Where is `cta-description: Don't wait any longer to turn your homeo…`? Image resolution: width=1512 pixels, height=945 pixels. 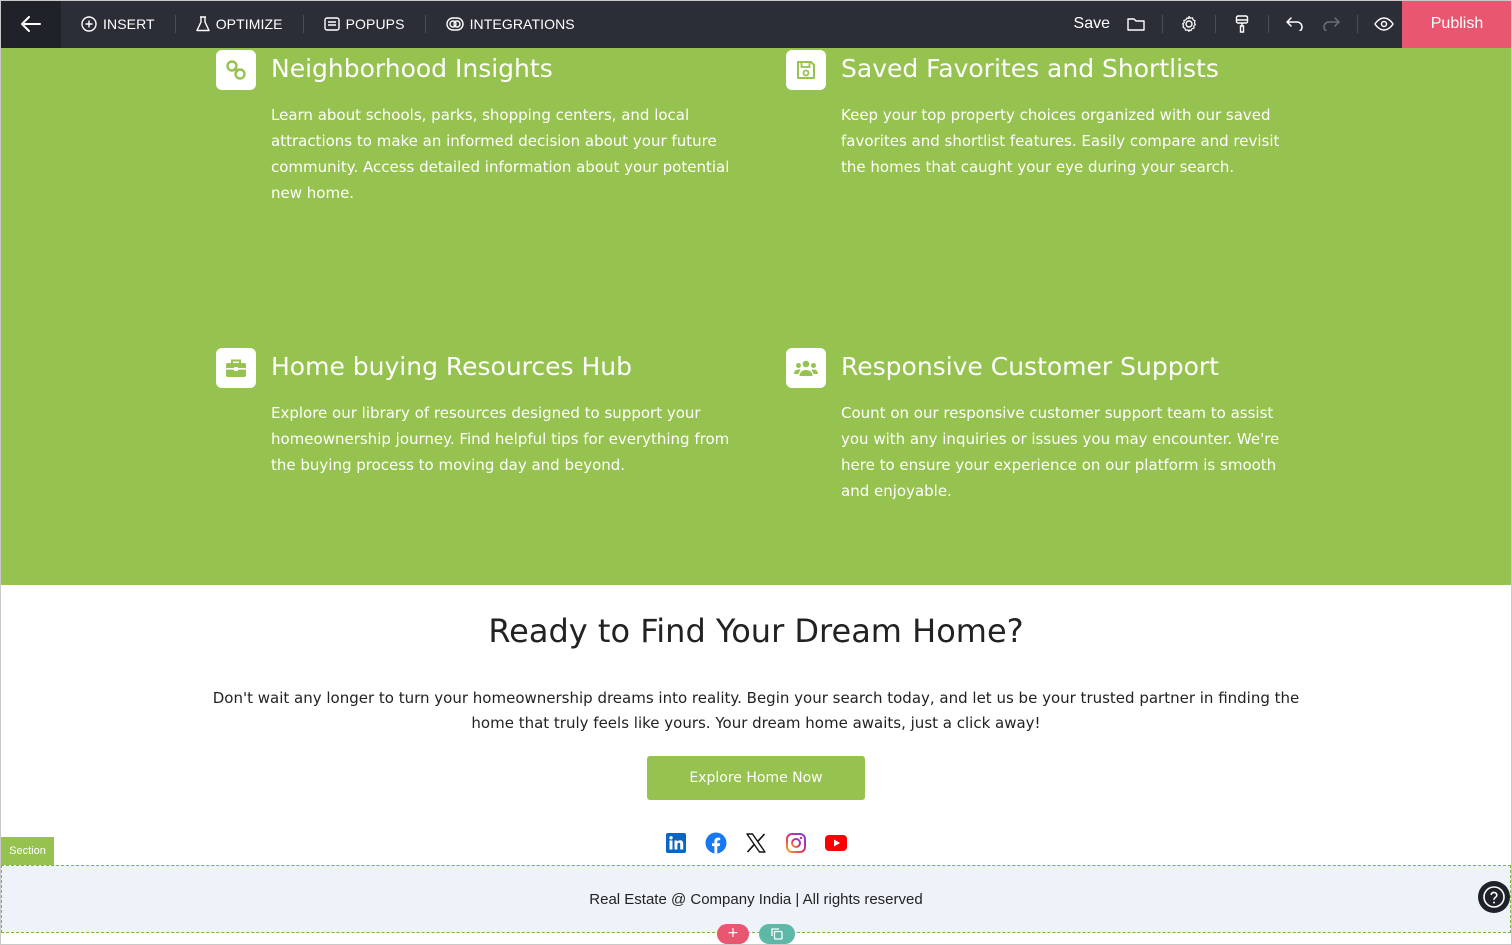
cta-description: Don't wait any longer to turn your homeo… is located at coordinates (756, 710).